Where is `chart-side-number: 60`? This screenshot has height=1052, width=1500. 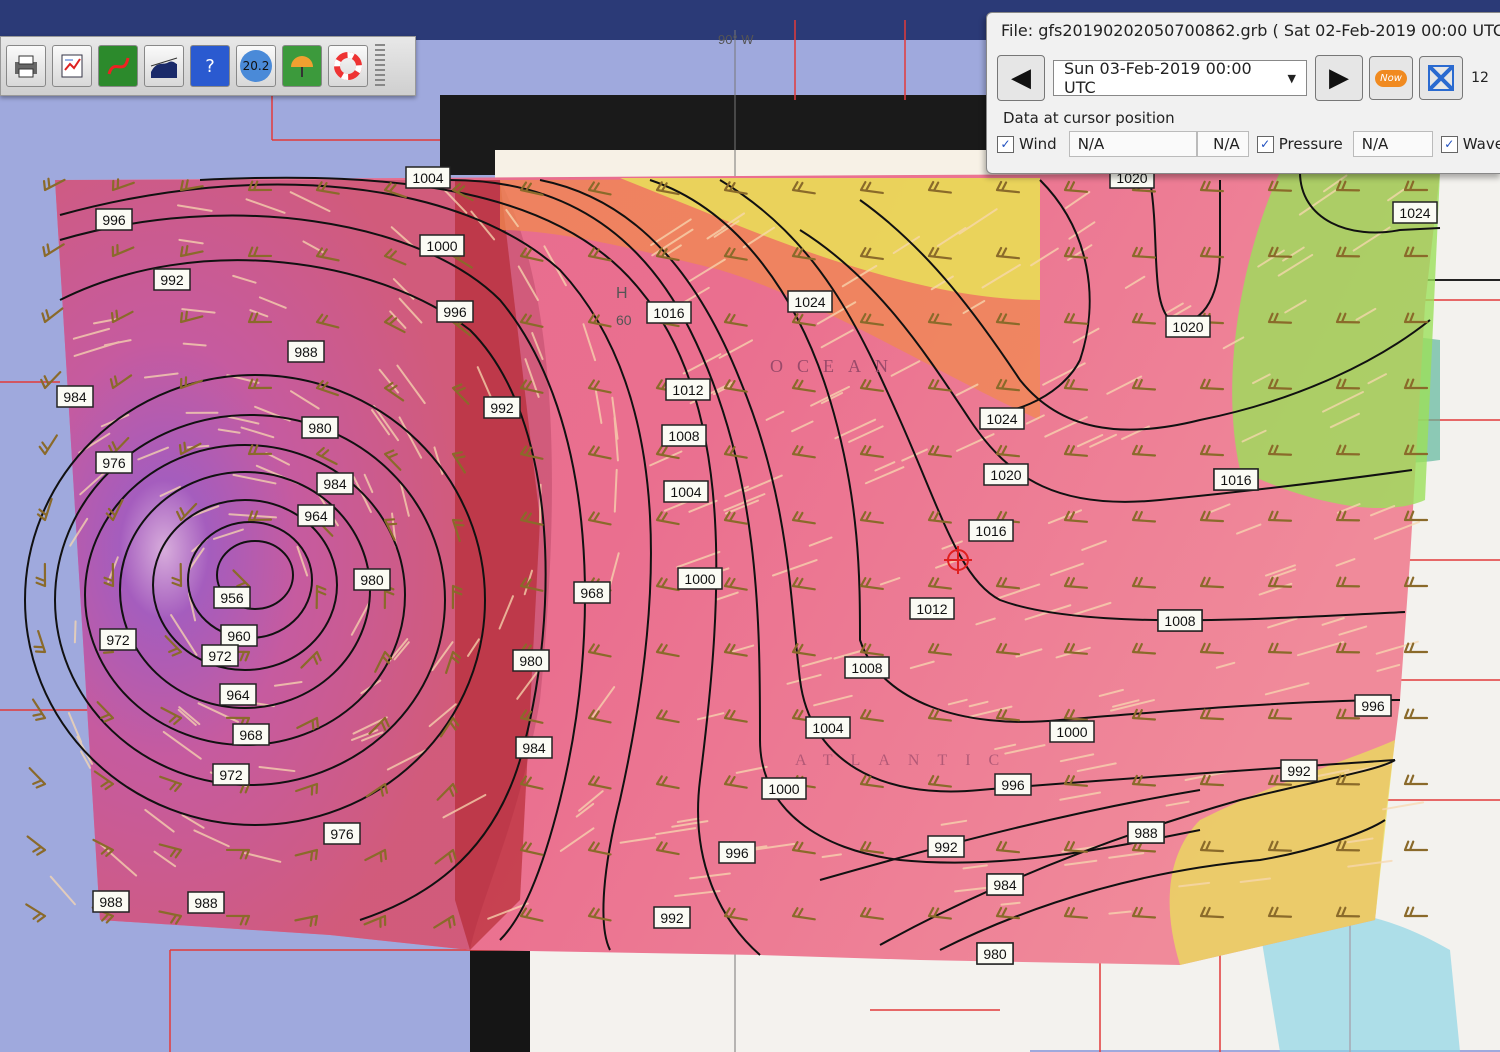
chart-side-number: 60 is located at coordinates (624, 320).